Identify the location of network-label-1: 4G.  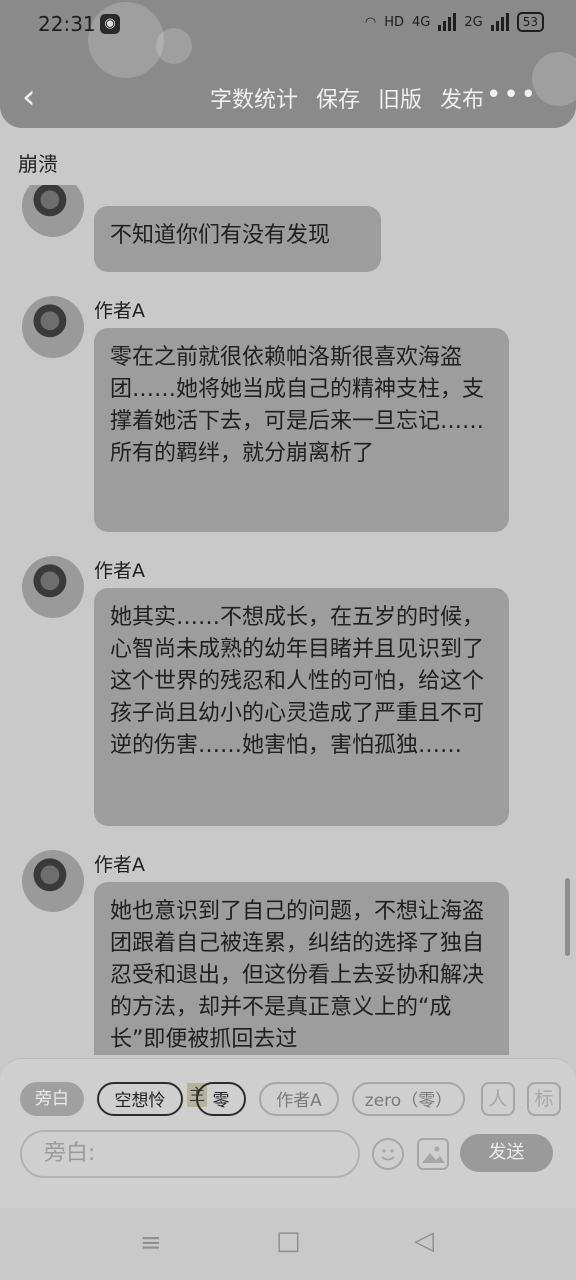
(421, 22).